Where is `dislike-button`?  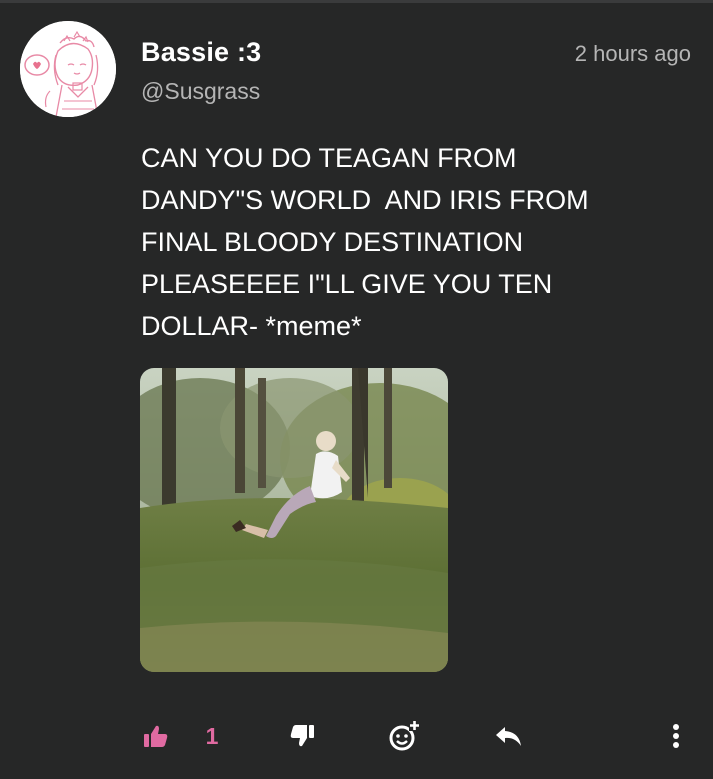 dislike-button is located at coordinates (302, 736).